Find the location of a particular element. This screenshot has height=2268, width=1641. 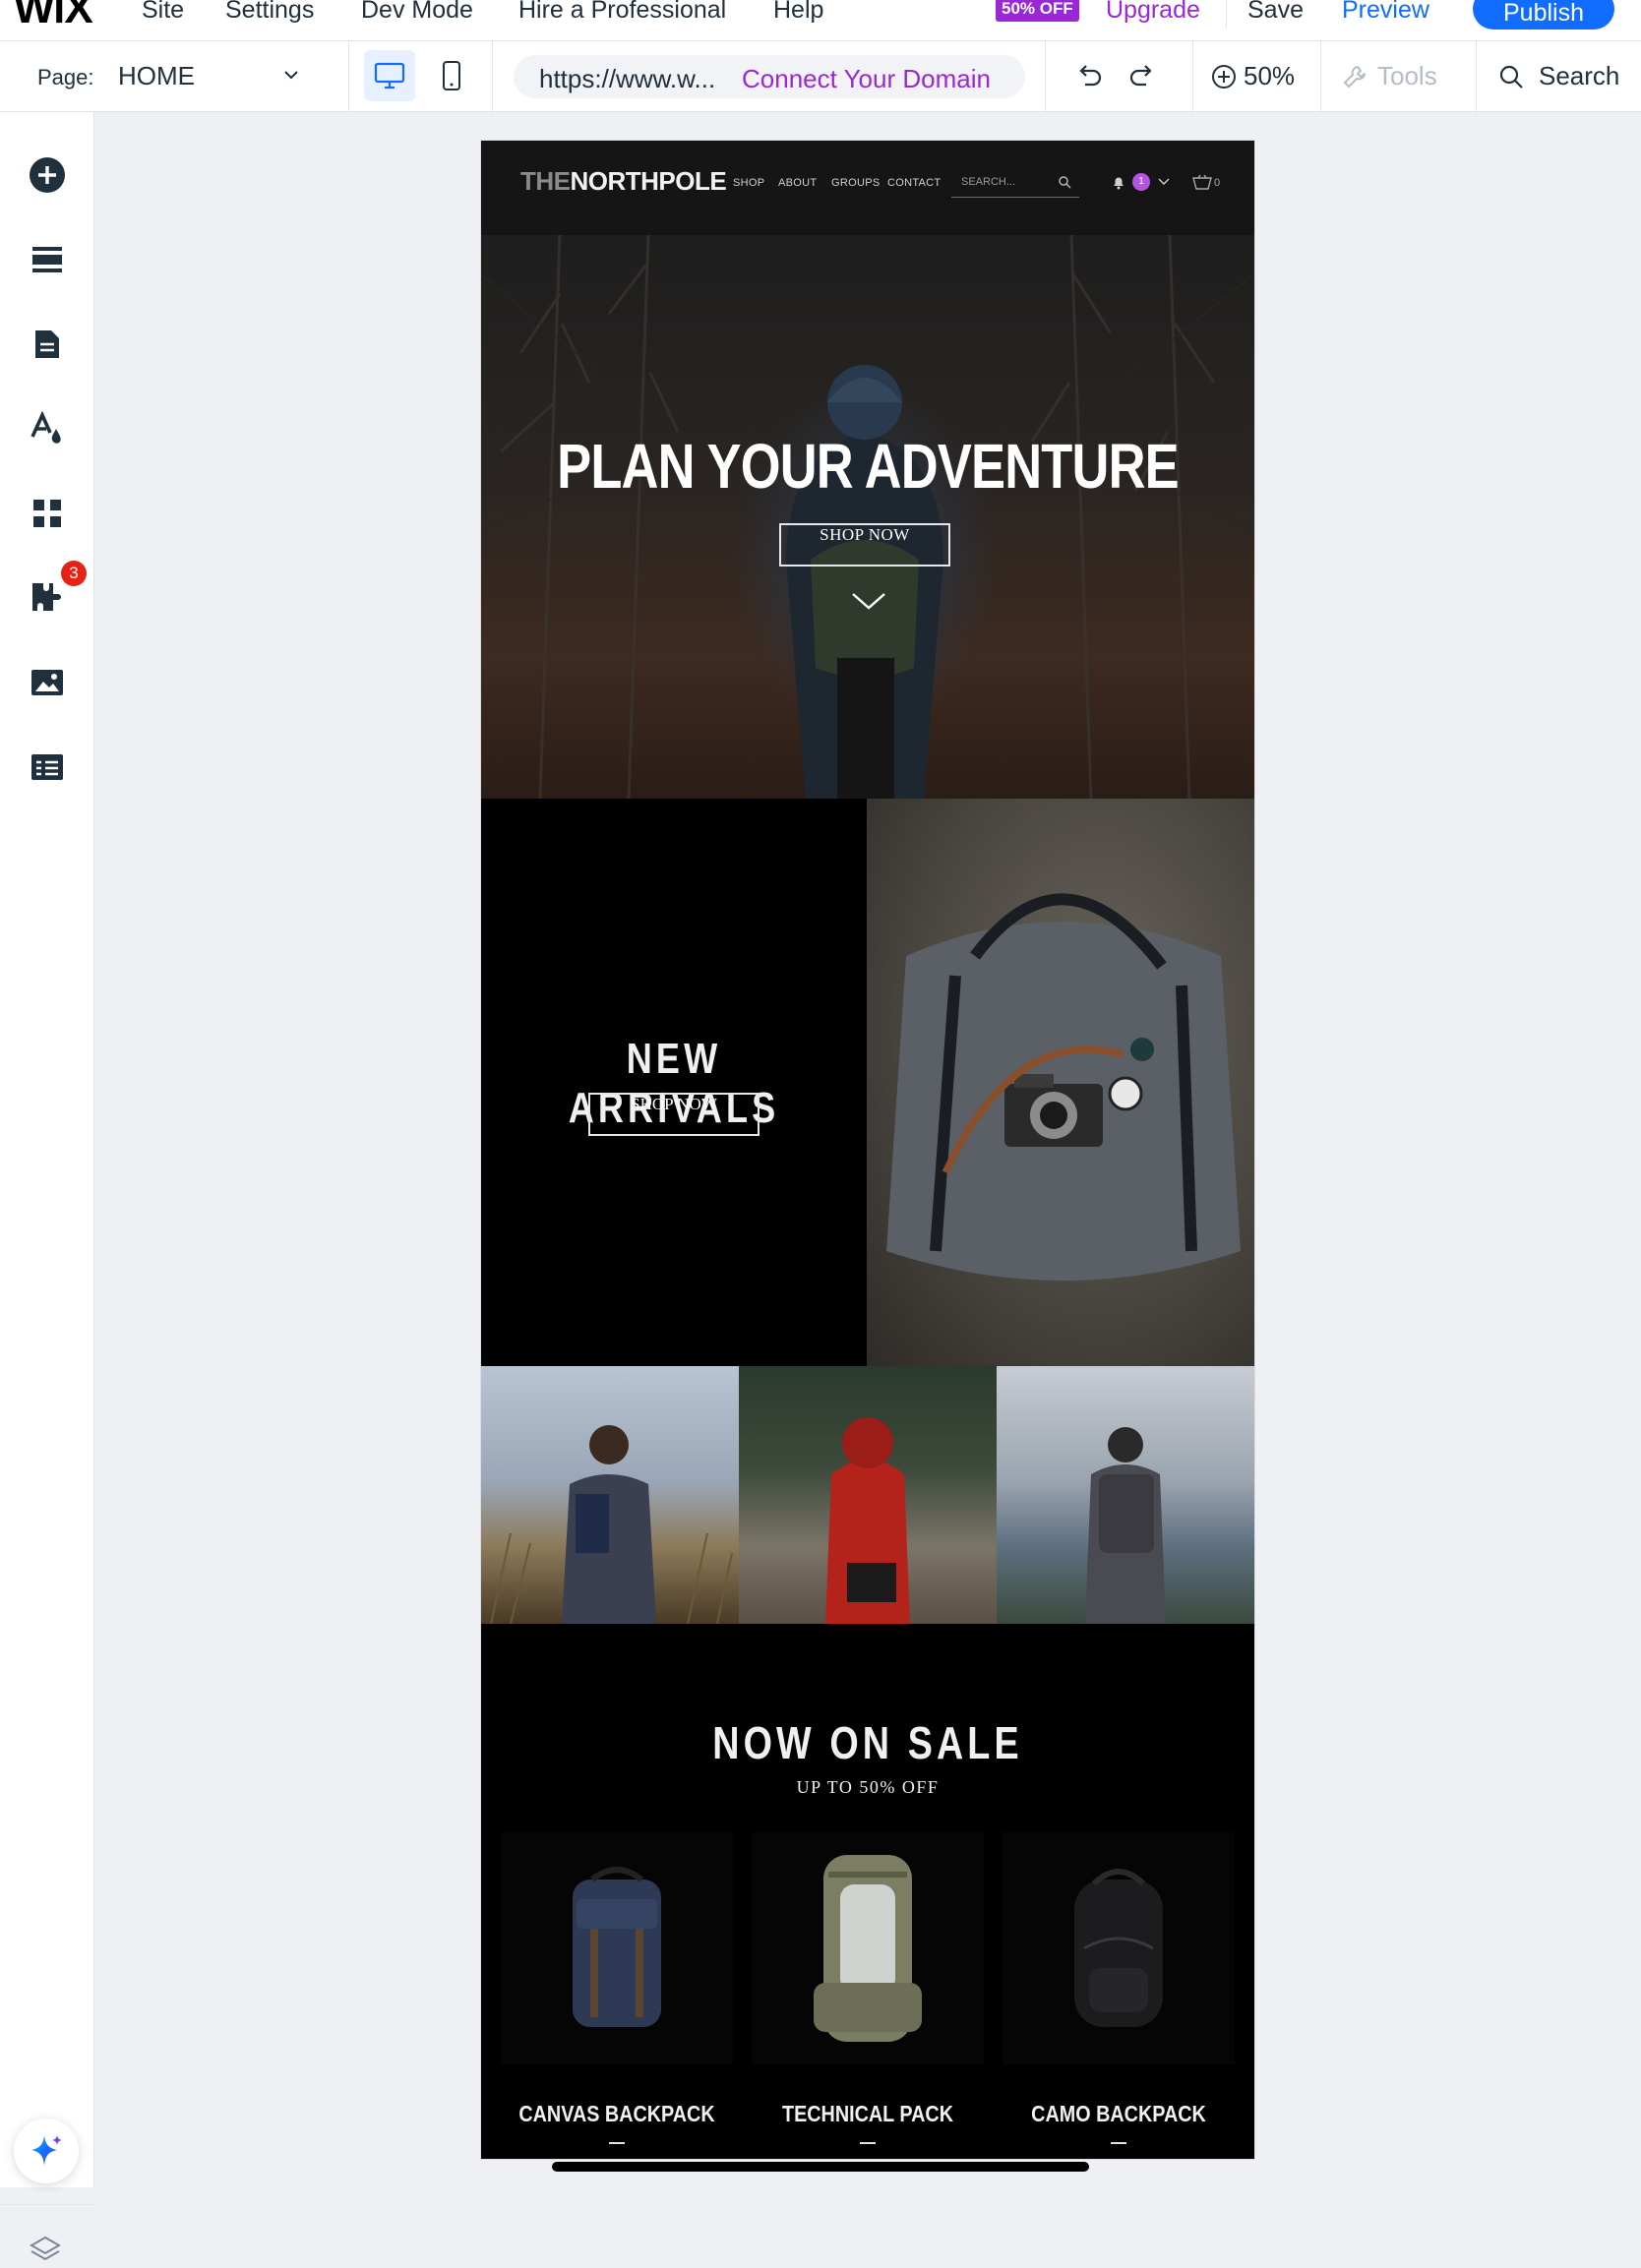

product-name: TECHNICAL PACK is located at coordinates (868, 2114).